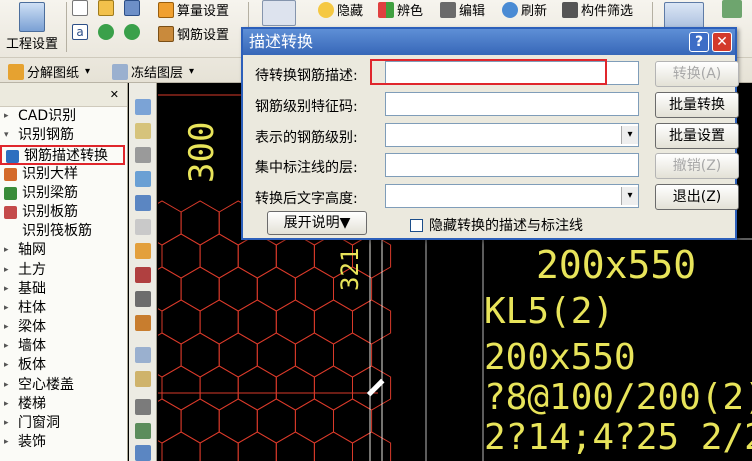 The height and width of the screenshot is (461, 752). What do you see at coordinates (416, 225) in the screenshot?
I see `checkbox-box` at bounding box center [416, 225].